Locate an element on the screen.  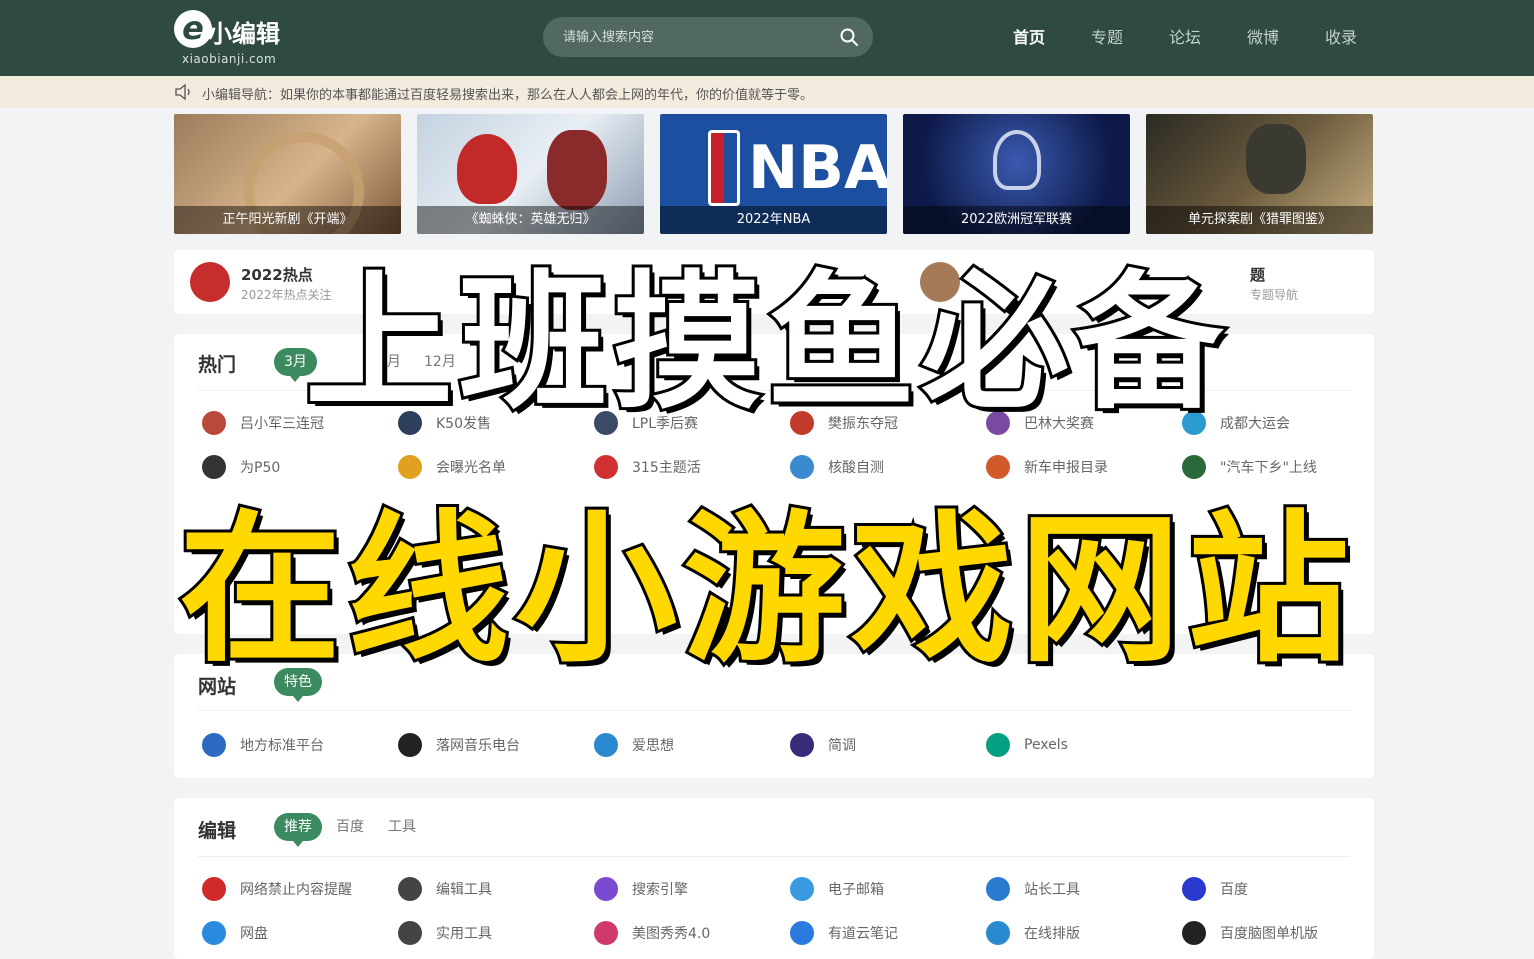
top-header: e 小编辑 xiaobianji.com 首页 专题 论坛 微博 收录 is located at coordinates (767, 38).